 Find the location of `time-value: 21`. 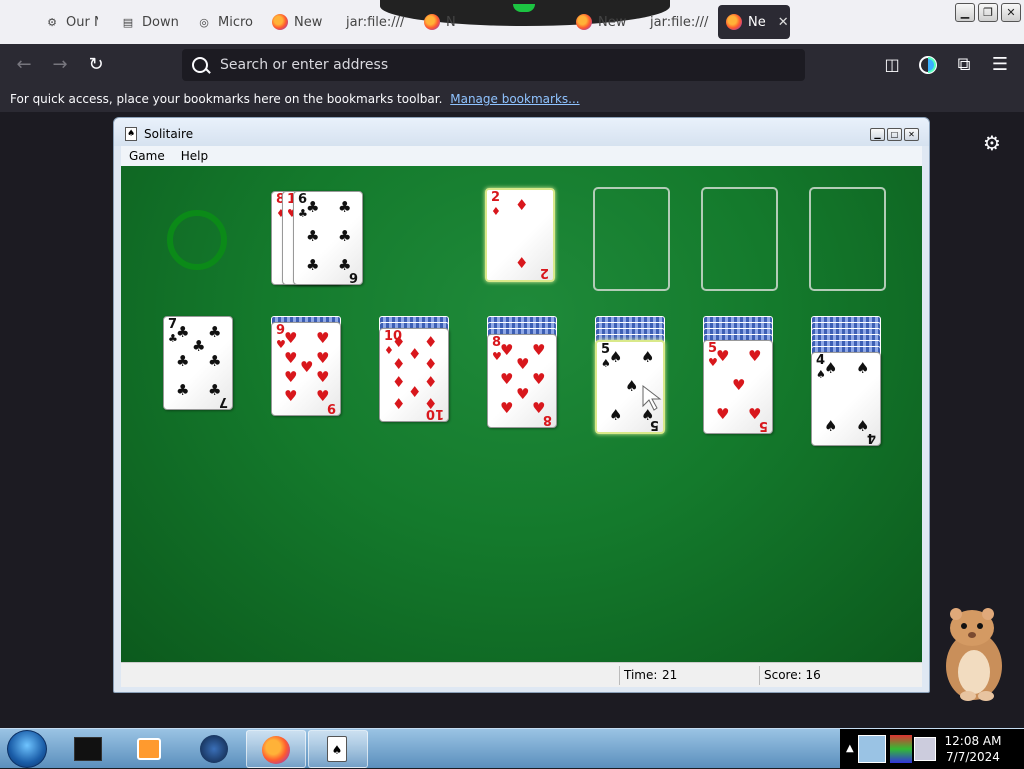

time-value: 21 is located at coordinates (670, 675).